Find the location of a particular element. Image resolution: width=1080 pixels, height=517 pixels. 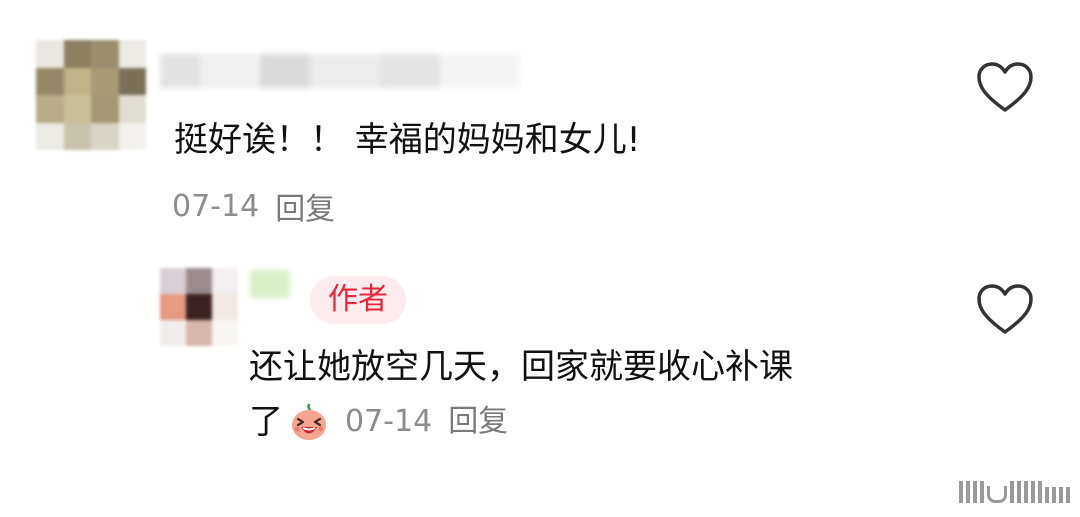

watermark is located at coordinates (1014, 488).